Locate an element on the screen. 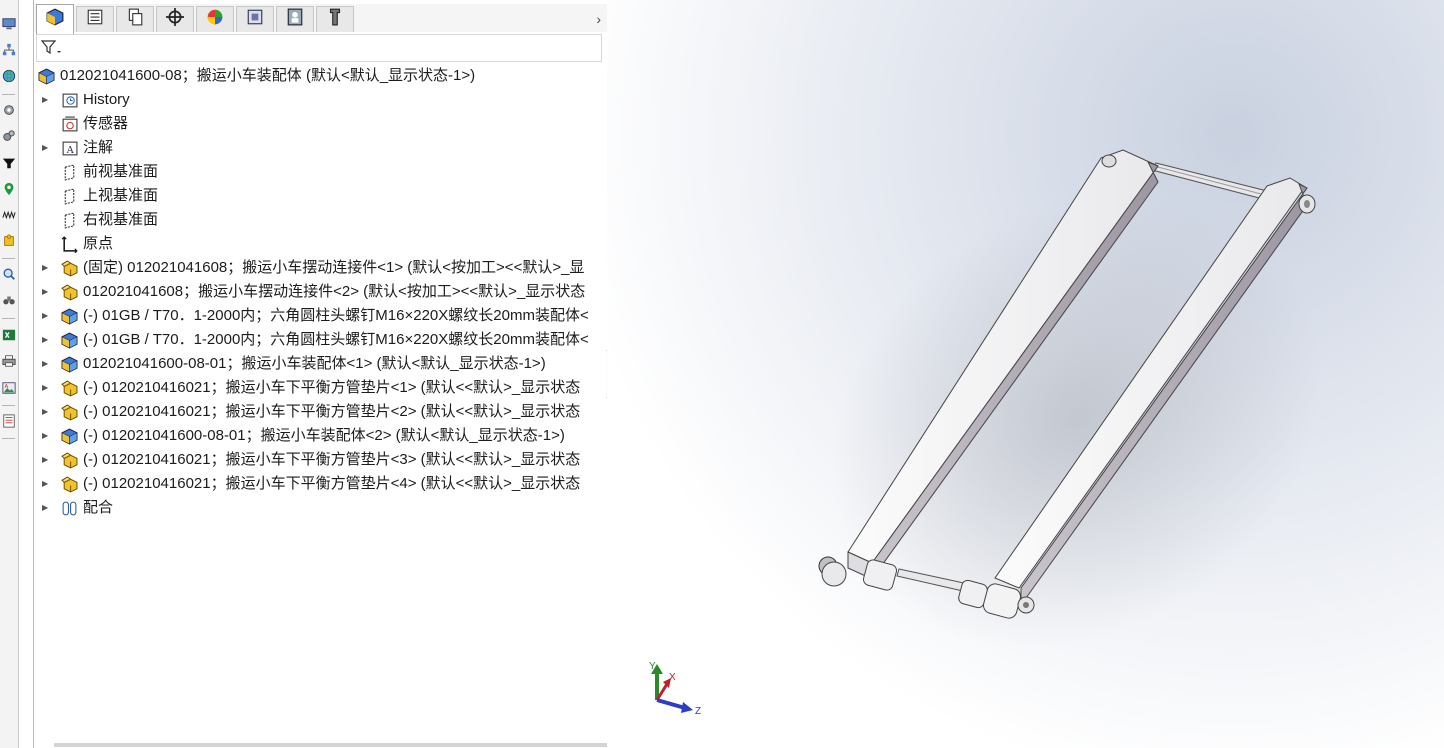  annotation-icon: A is located at coordinates (69, 148).